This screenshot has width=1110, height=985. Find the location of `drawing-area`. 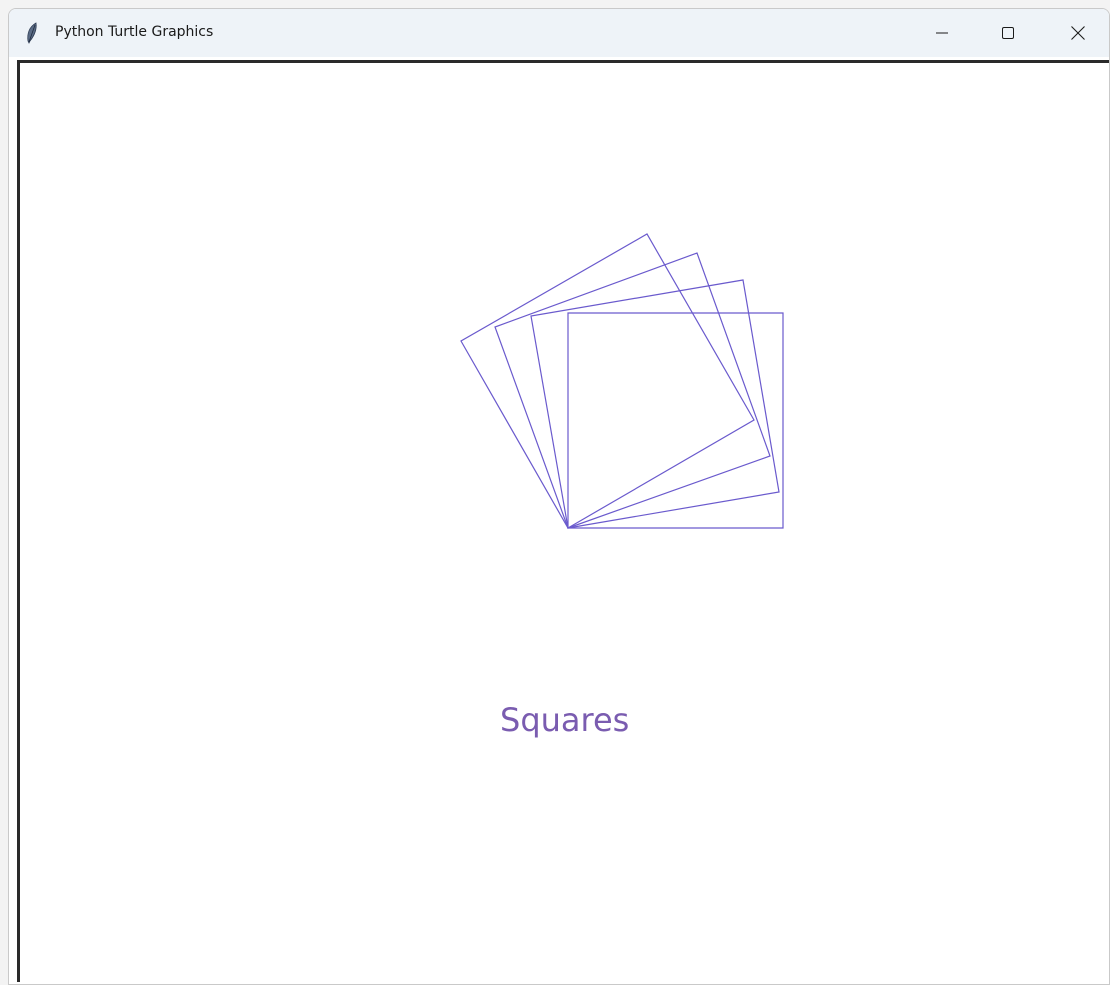

drawing-area is located at coordinates (622, 381).